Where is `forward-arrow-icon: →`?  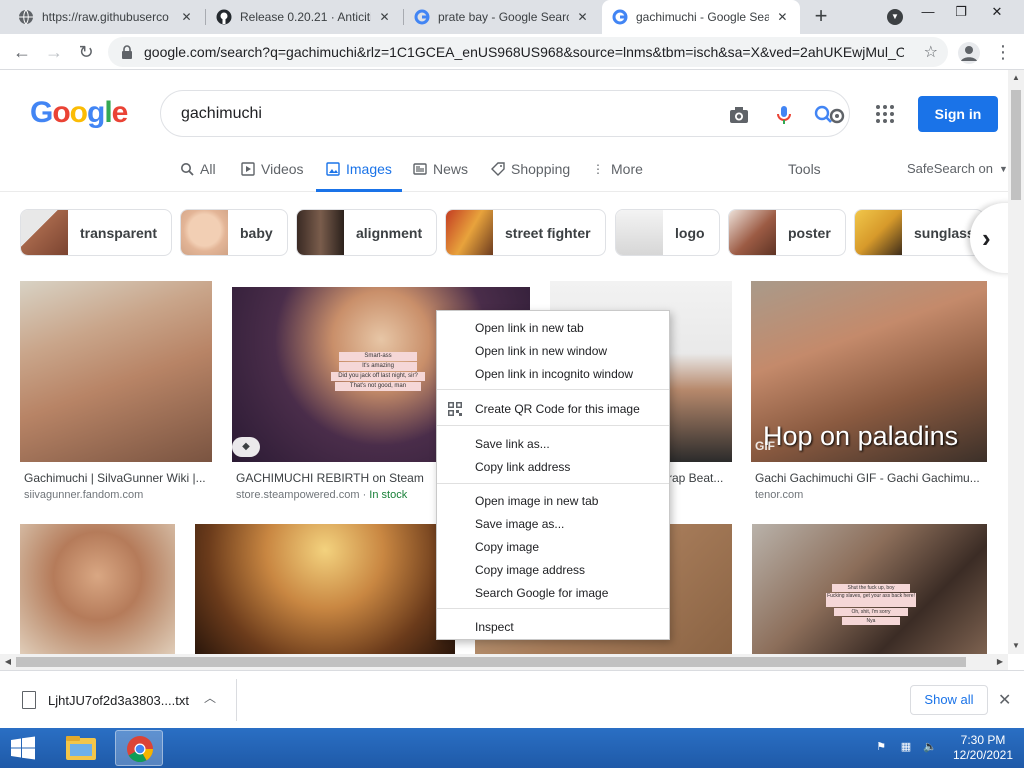
forward-arrow-icon: → is located at coordinates (54, 52).